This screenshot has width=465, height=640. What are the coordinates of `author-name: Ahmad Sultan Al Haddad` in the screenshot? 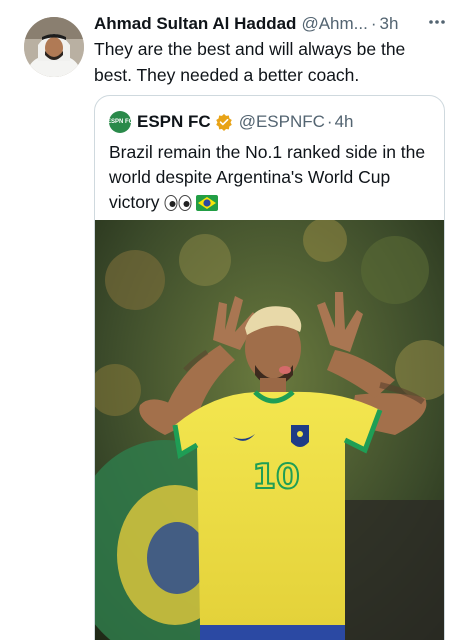 It's located at (195, 24).